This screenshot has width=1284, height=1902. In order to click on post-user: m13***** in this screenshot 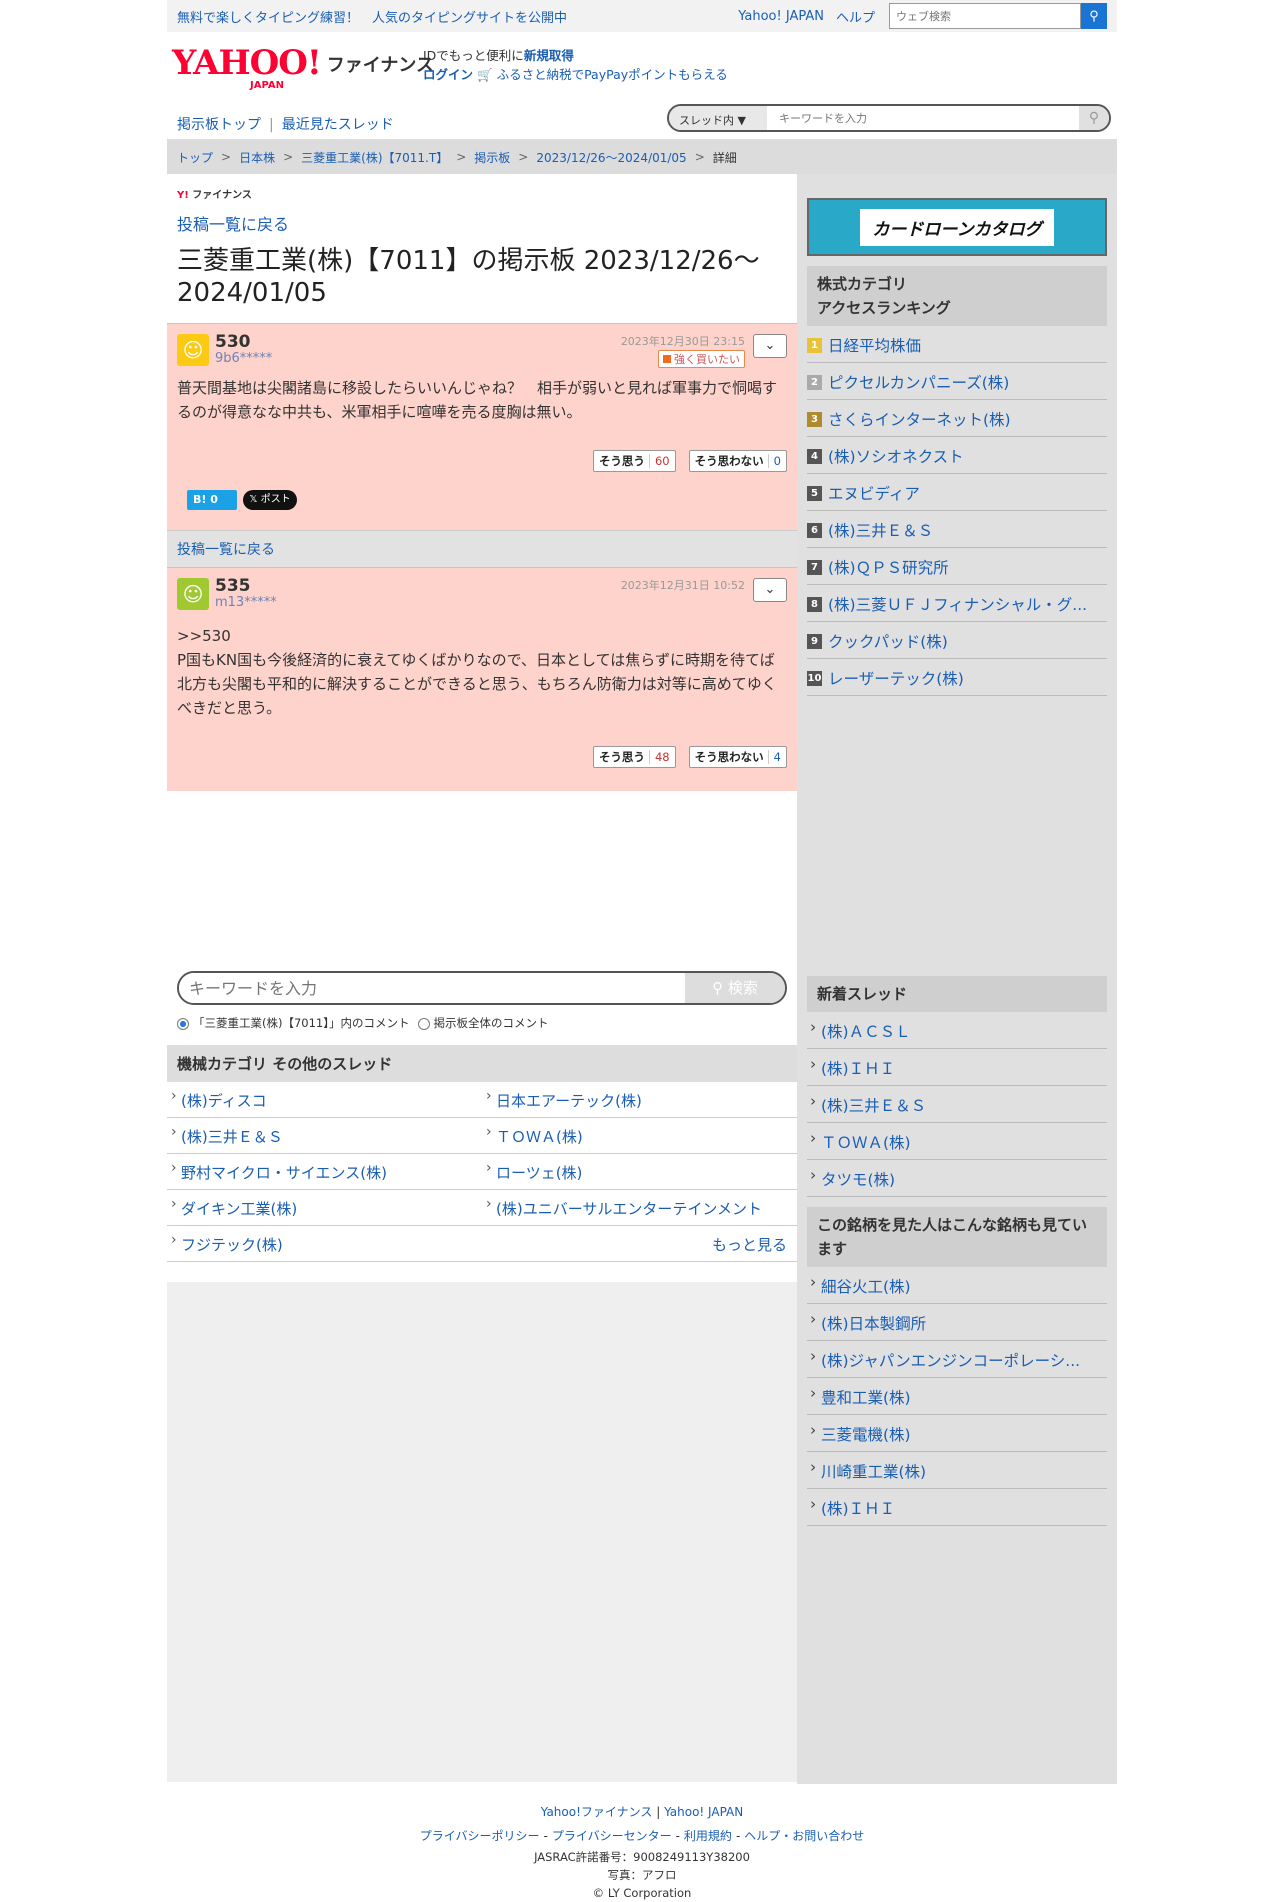, I will do `click(246, 602)`.